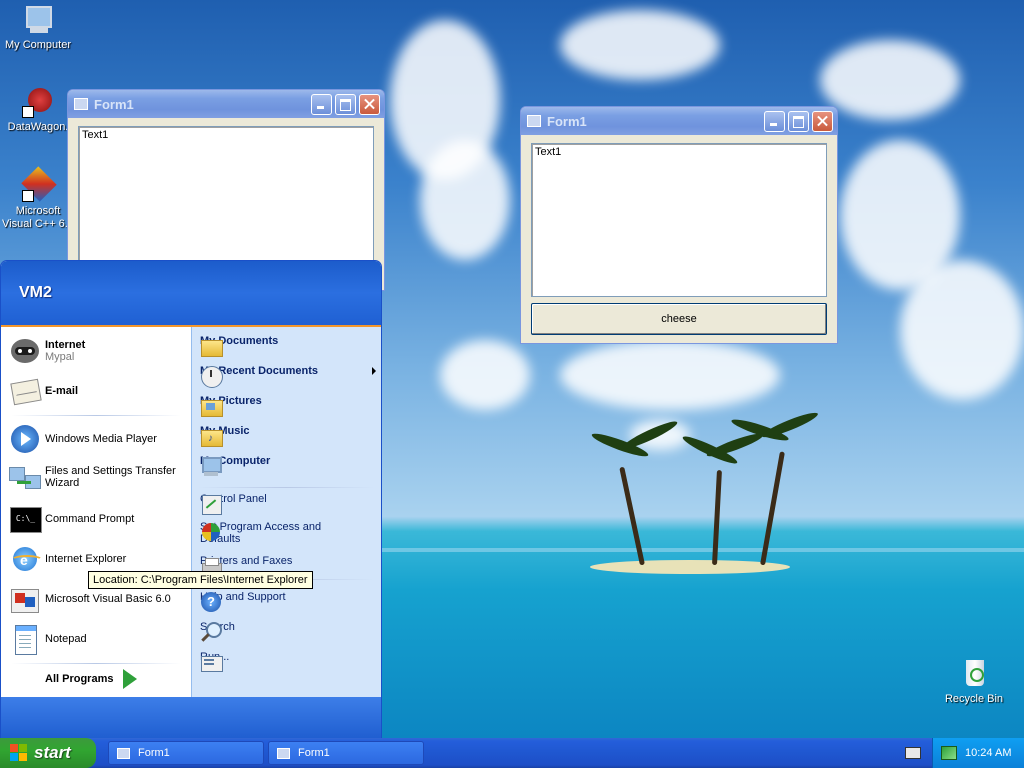 The width and height of the screenshot is (1024, 768). Describe the element at coordinates (65, 345) in the screenshot. I see `start-item-label: Internet` at that location.